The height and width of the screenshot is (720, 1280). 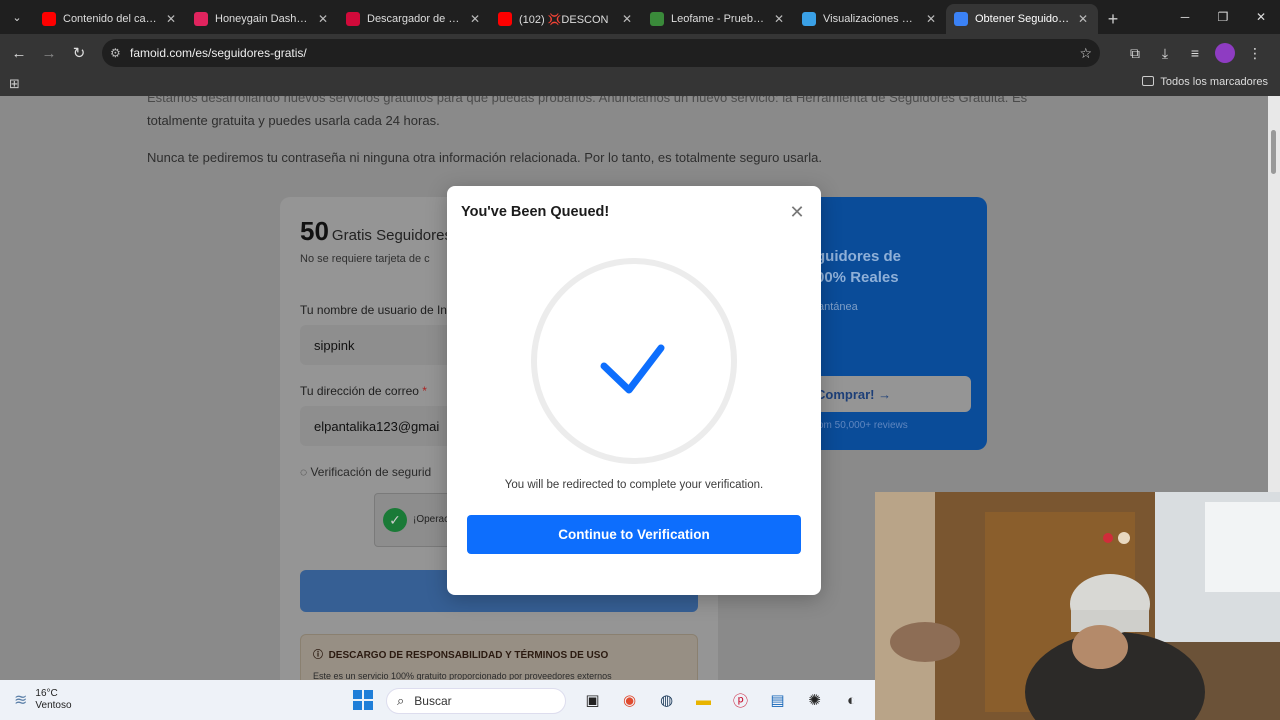 I want to click on profile-avatar, so click(x=1225, y=53).